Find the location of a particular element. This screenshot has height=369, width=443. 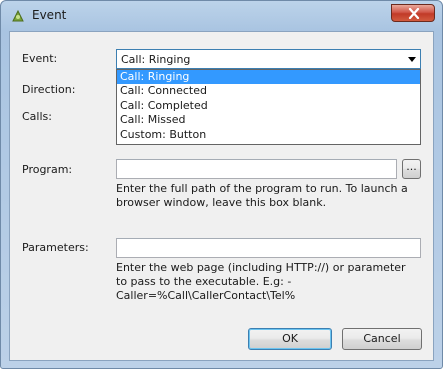

event-option-call-ringing: Call: Ringing is located at coordinates (268, 77).